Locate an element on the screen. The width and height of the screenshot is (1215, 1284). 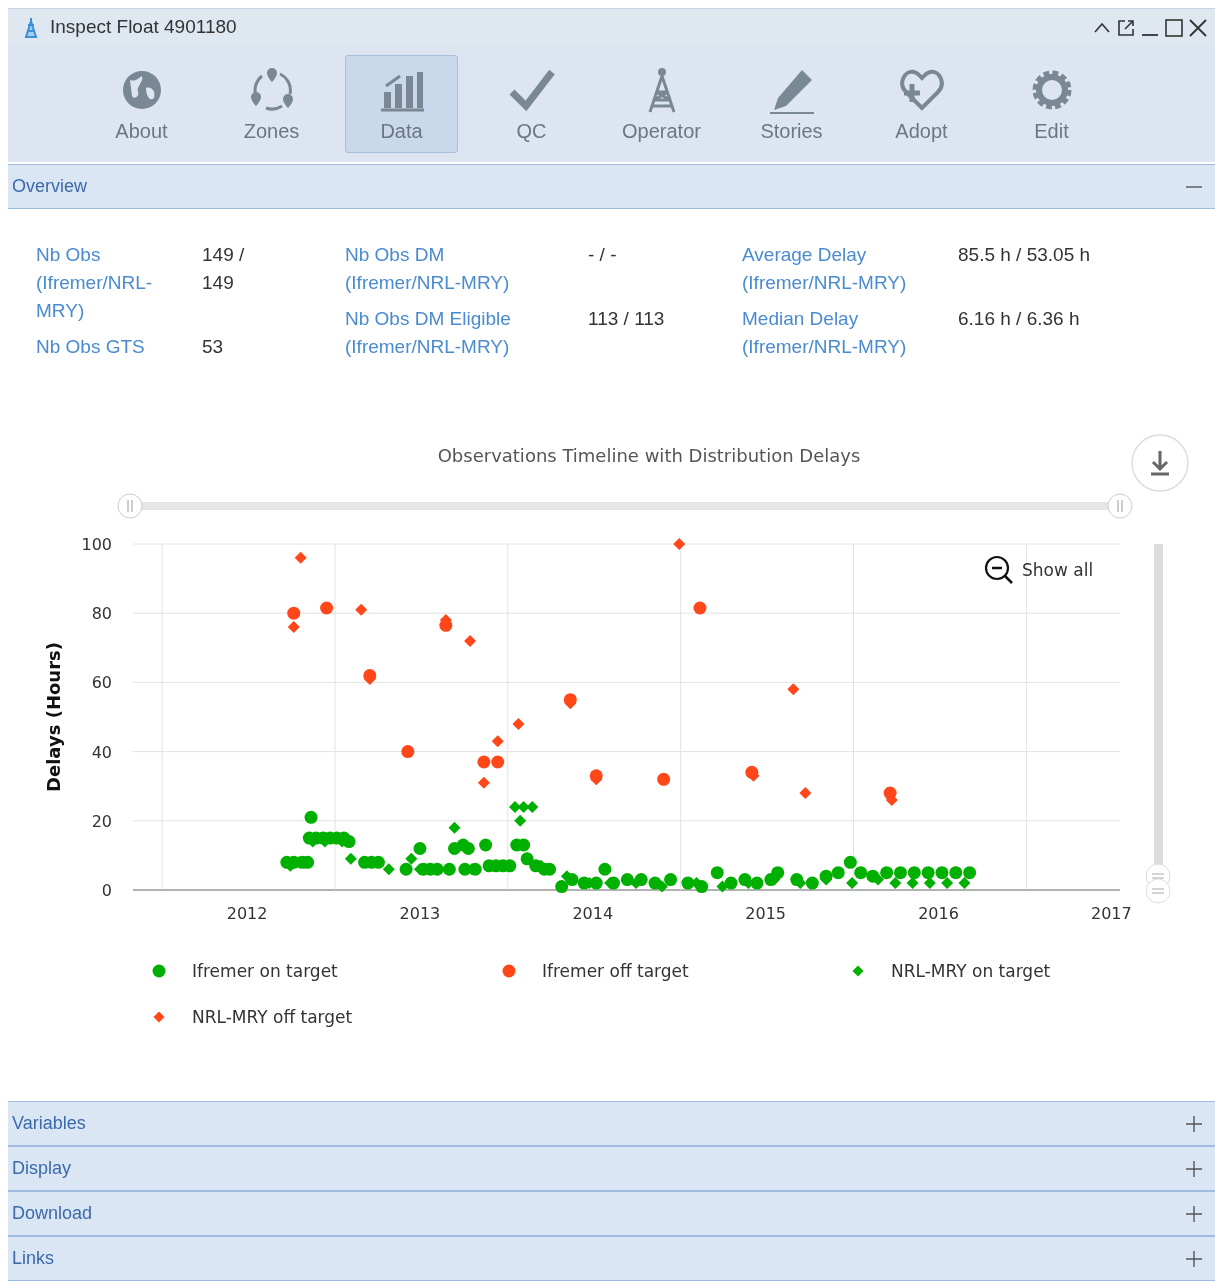
section-title: Display is located at coordinates (42, 1168).